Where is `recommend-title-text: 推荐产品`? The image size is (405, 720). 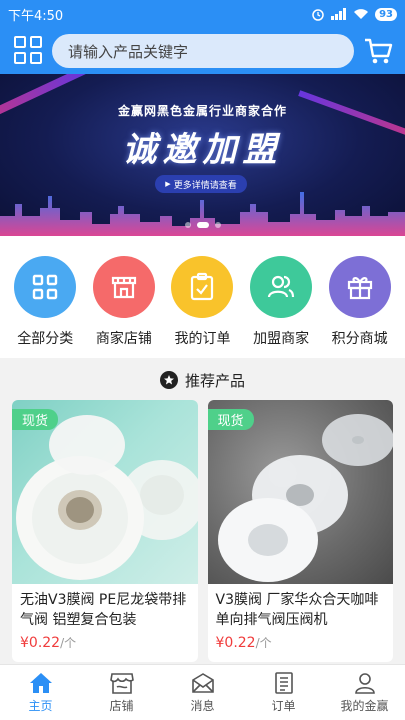 recommend-title-text: 推荐产品 is located at coordinates (214, 380).